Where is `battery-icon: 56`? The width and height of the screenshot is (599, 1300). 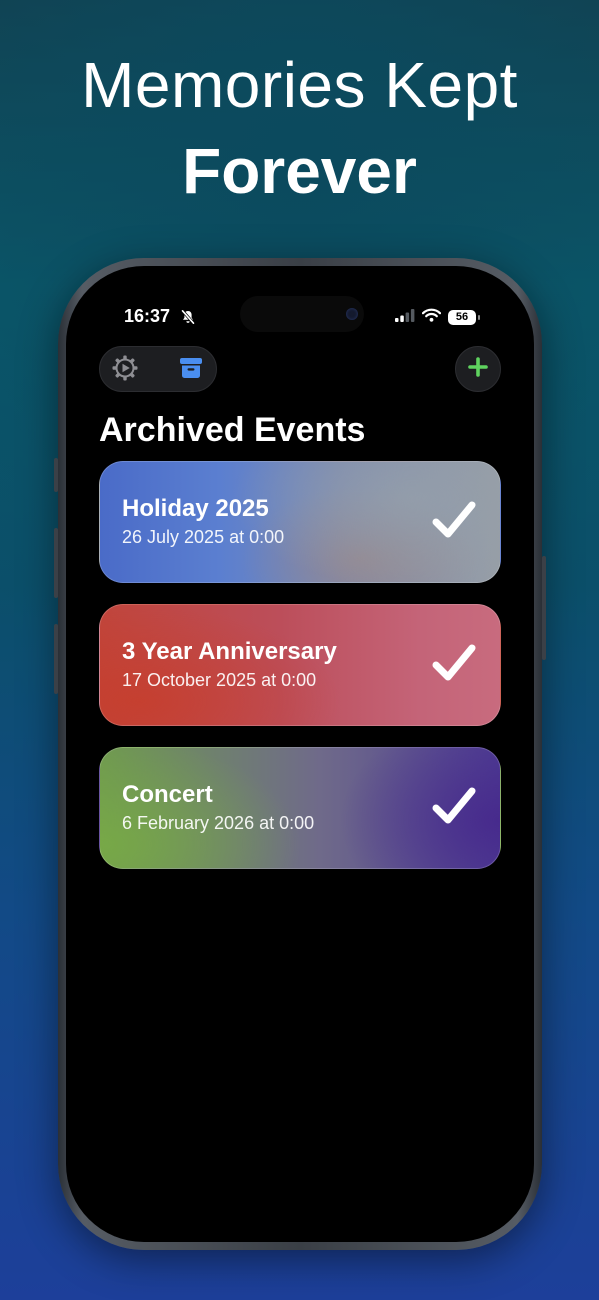
battery-icon: 56 is located at coordinates (464, 317).